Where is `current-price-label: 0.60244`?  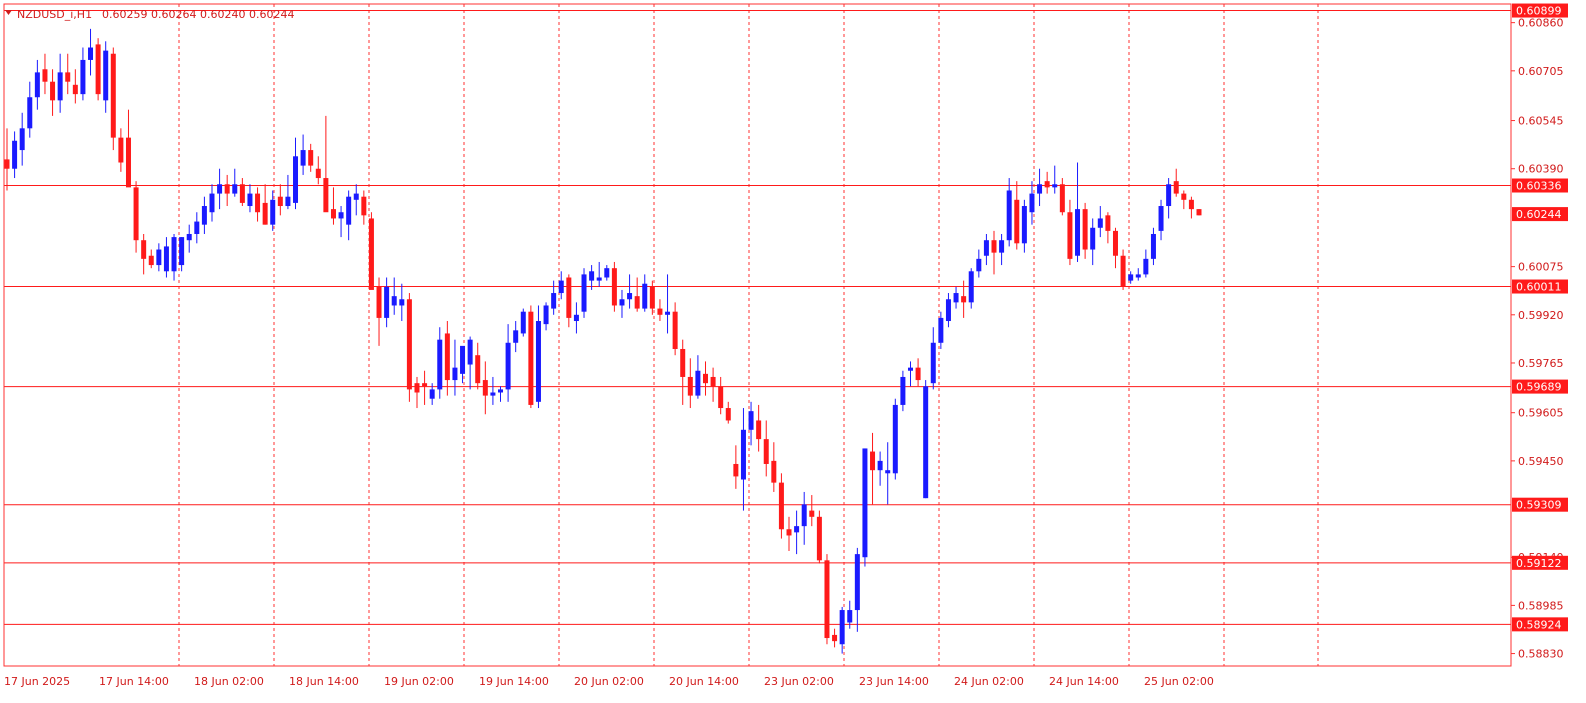 current-price-label: 0.60244 is located at coordinates (1539, 214).